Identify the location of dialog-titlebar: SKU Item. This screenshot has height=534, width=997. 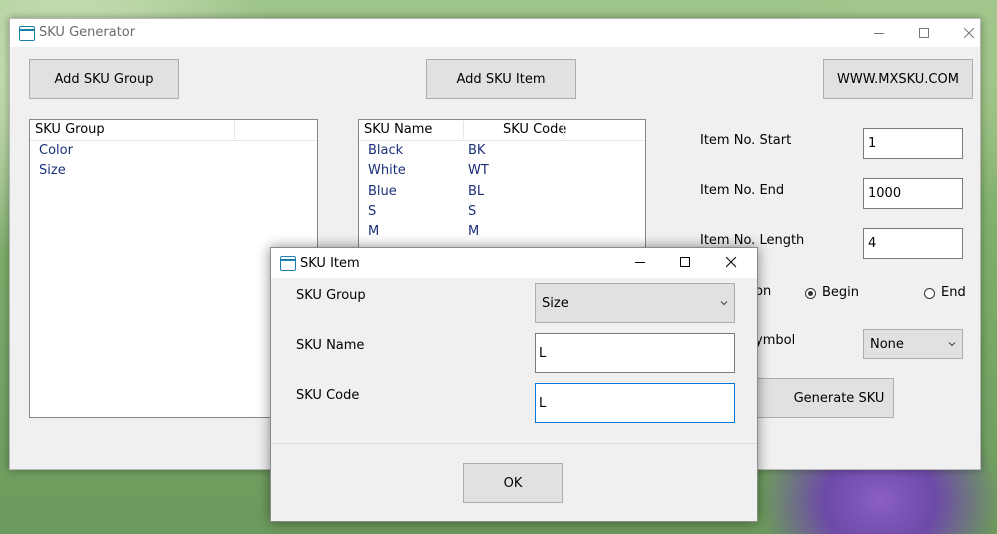
(514, 263).